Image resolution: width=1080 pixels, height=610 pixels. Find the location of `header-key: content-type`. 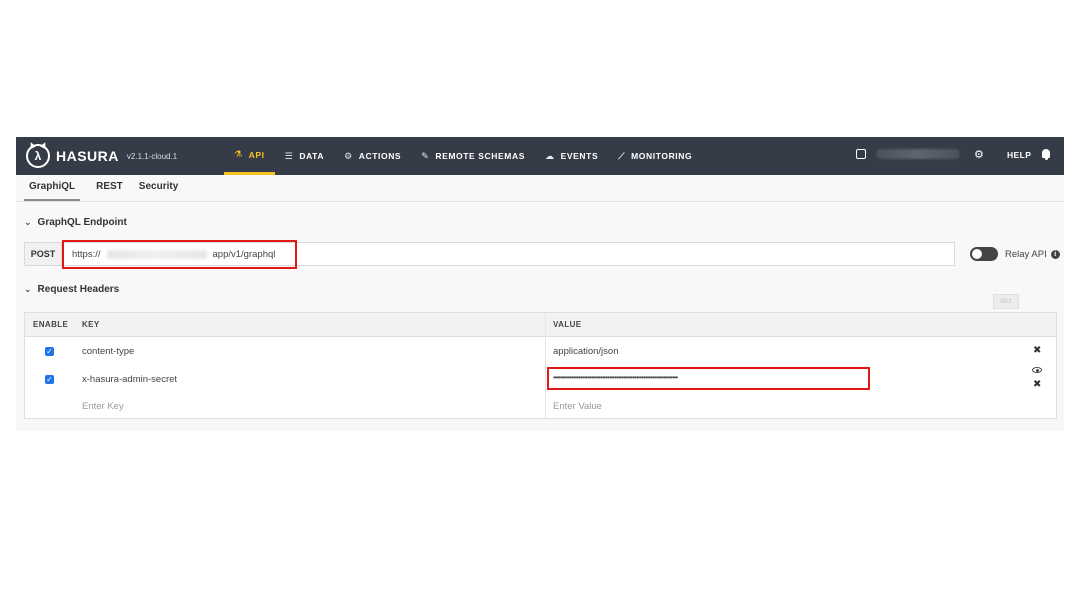

header-key: content-type is located at coordinates (108, 351).